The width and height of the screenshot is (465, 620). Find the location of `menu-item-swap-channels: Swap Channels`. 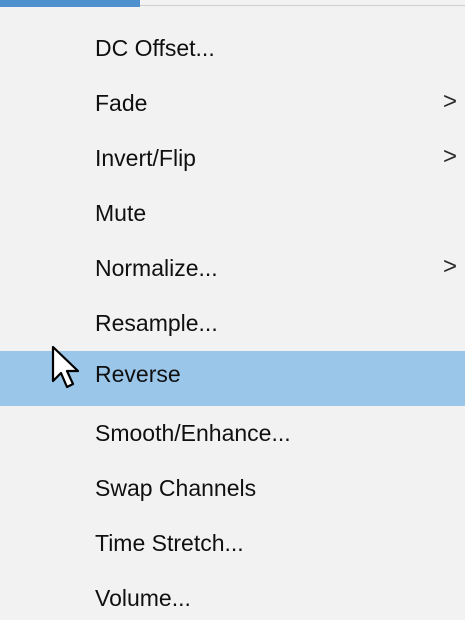

menu-item-swap-channels: Swap Channels is located at coordinates (232, 488).